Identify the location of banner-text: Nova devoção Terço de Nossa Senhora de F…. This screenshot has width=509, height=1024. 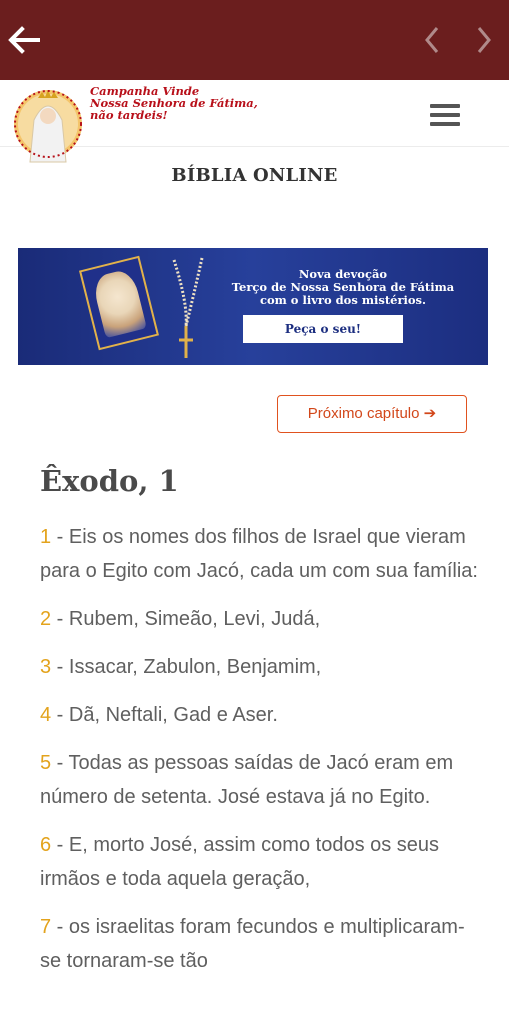
(343, 287).